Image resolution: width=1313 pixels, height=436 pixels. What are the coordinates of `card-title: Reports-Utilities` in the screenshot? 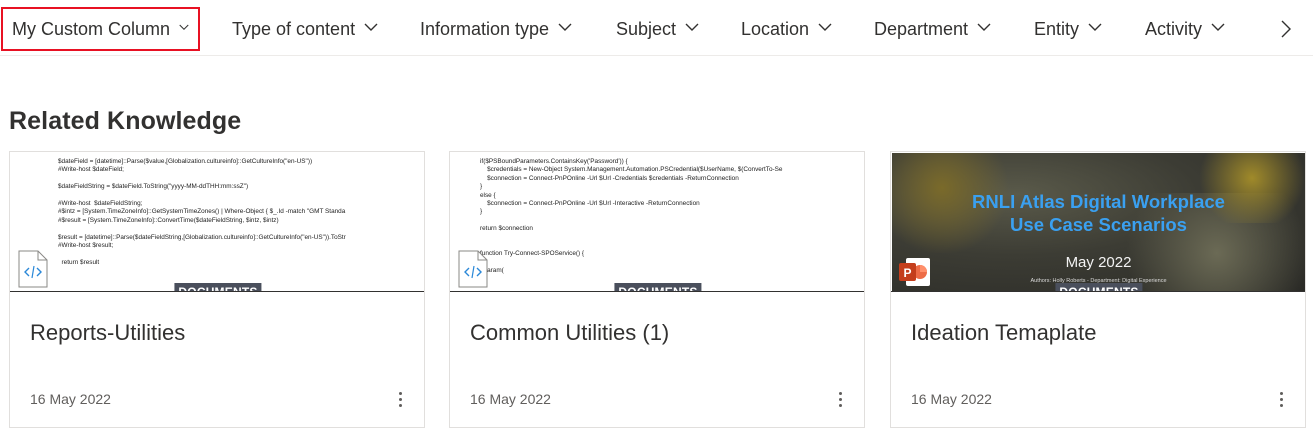 It's located at (107, 333).